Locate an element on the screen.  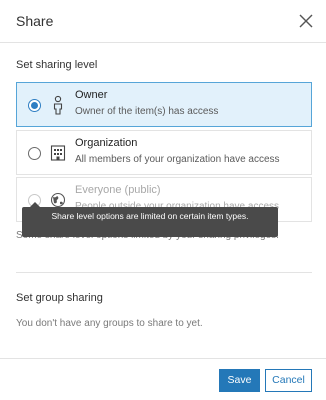
everyone-title: Everyone (public) is located at coordinates (118, 190).